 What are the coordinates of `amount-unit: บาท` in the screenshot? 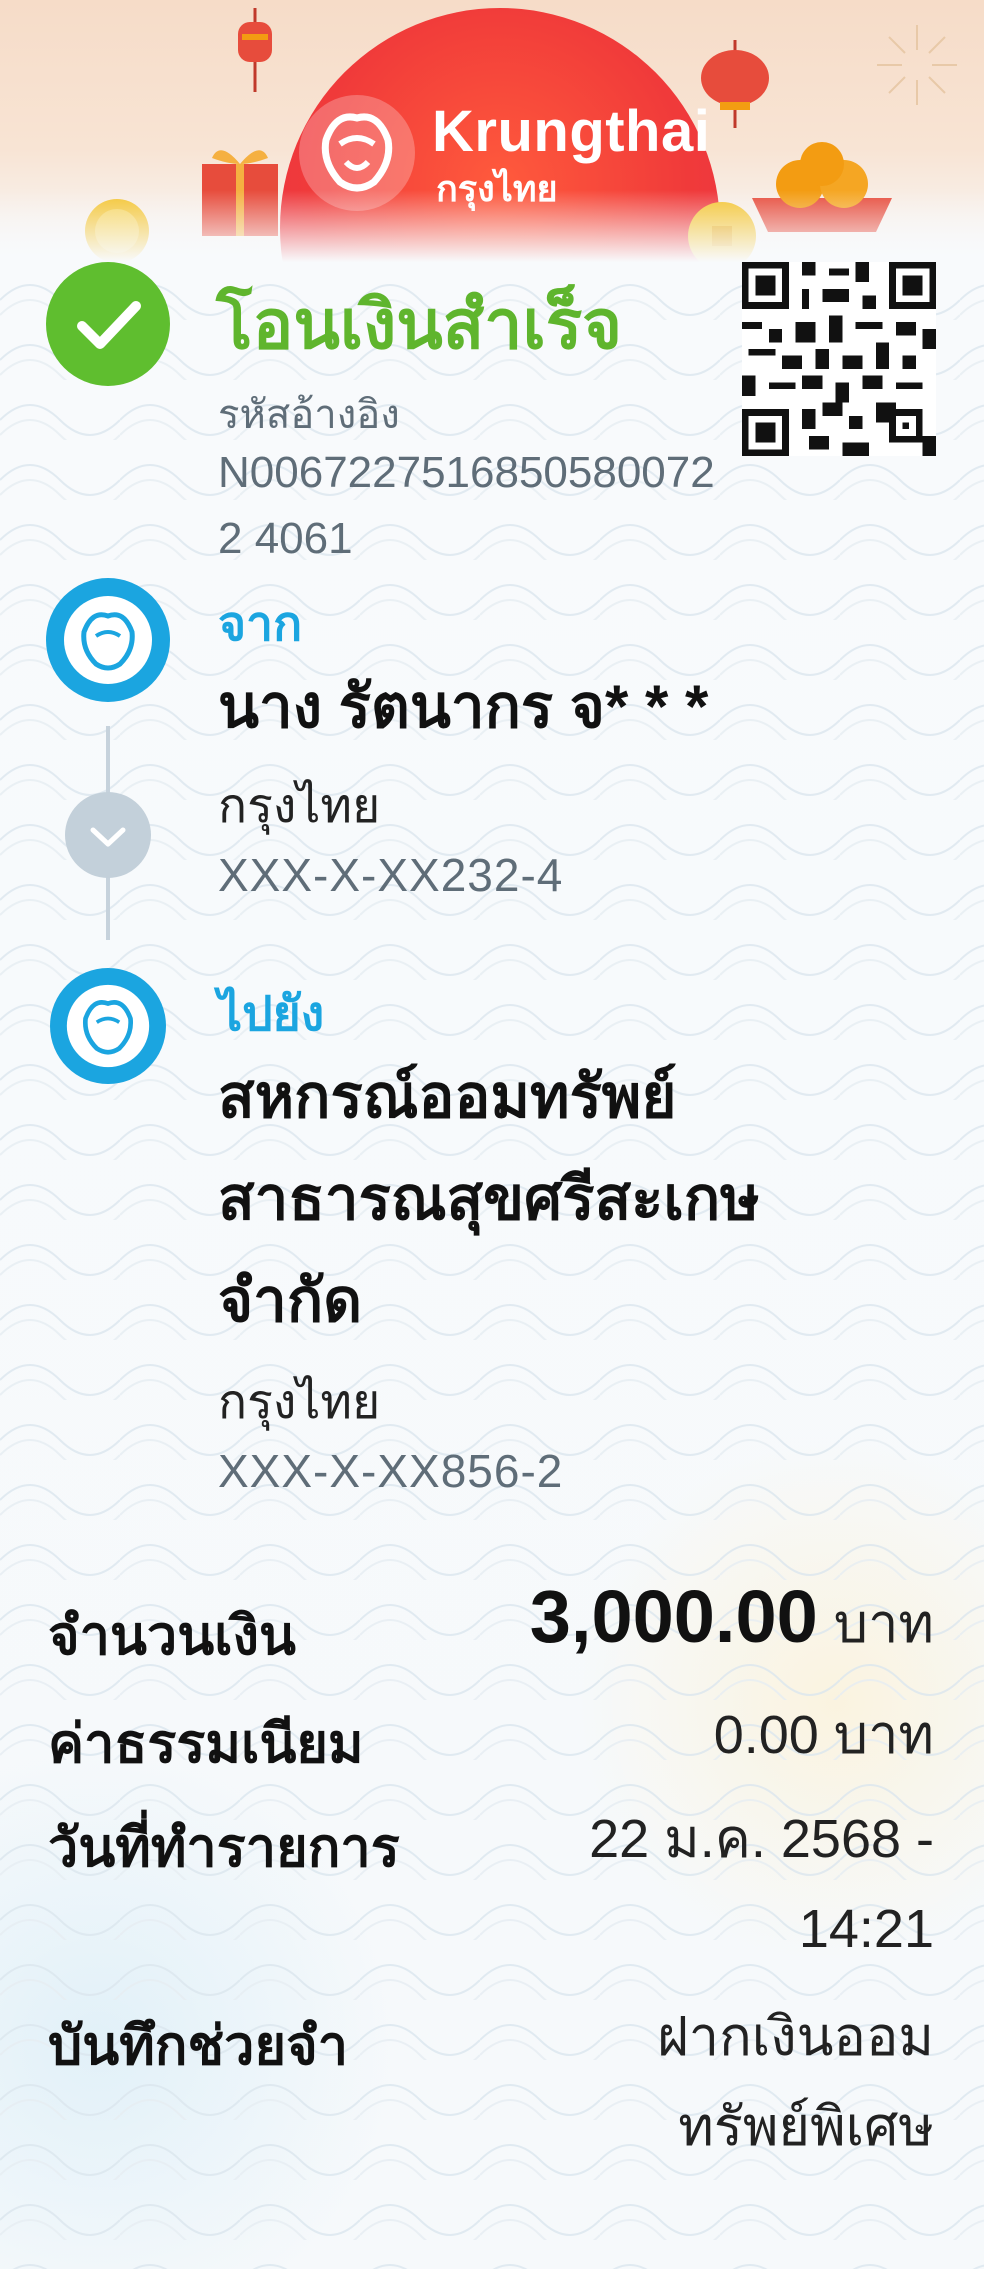 It's located at (883, 1624).